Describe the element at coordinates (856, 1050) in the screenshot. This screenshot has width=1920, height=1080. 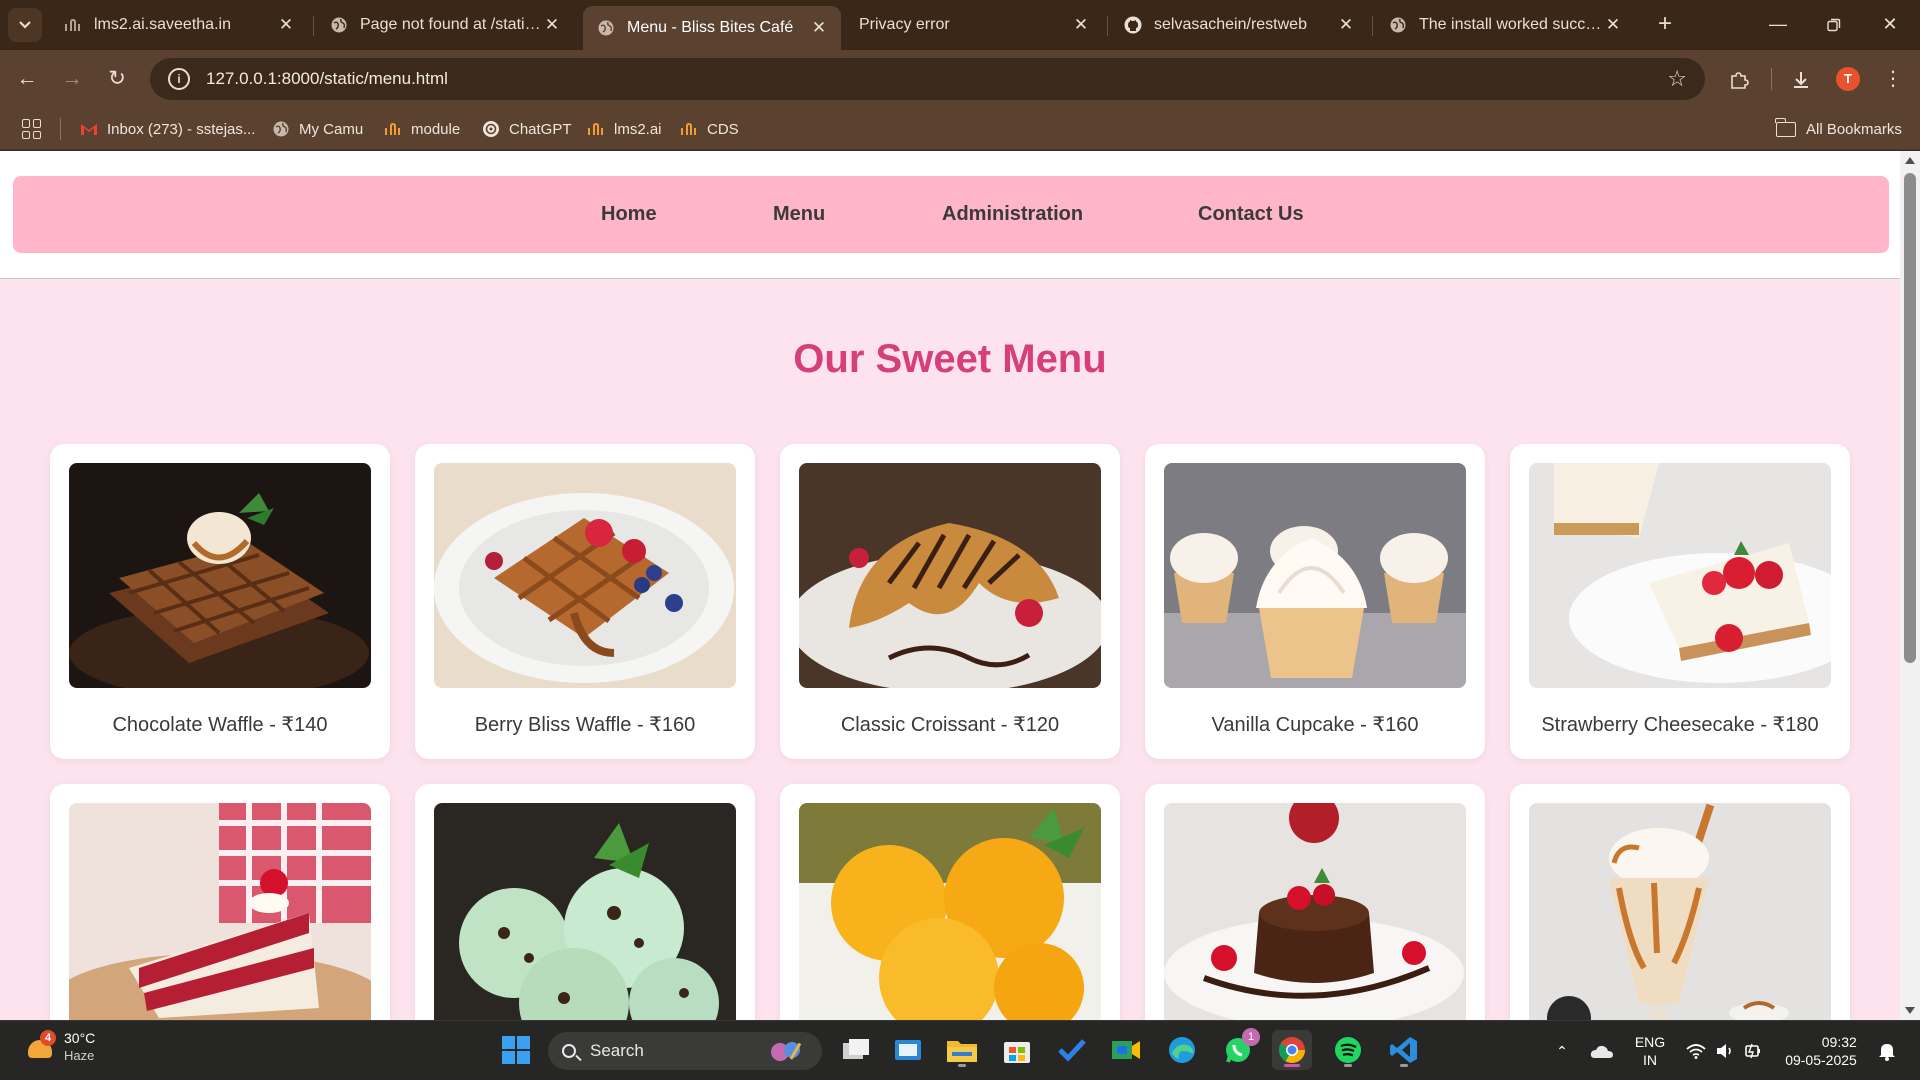
I see `task-view-button` at that location.